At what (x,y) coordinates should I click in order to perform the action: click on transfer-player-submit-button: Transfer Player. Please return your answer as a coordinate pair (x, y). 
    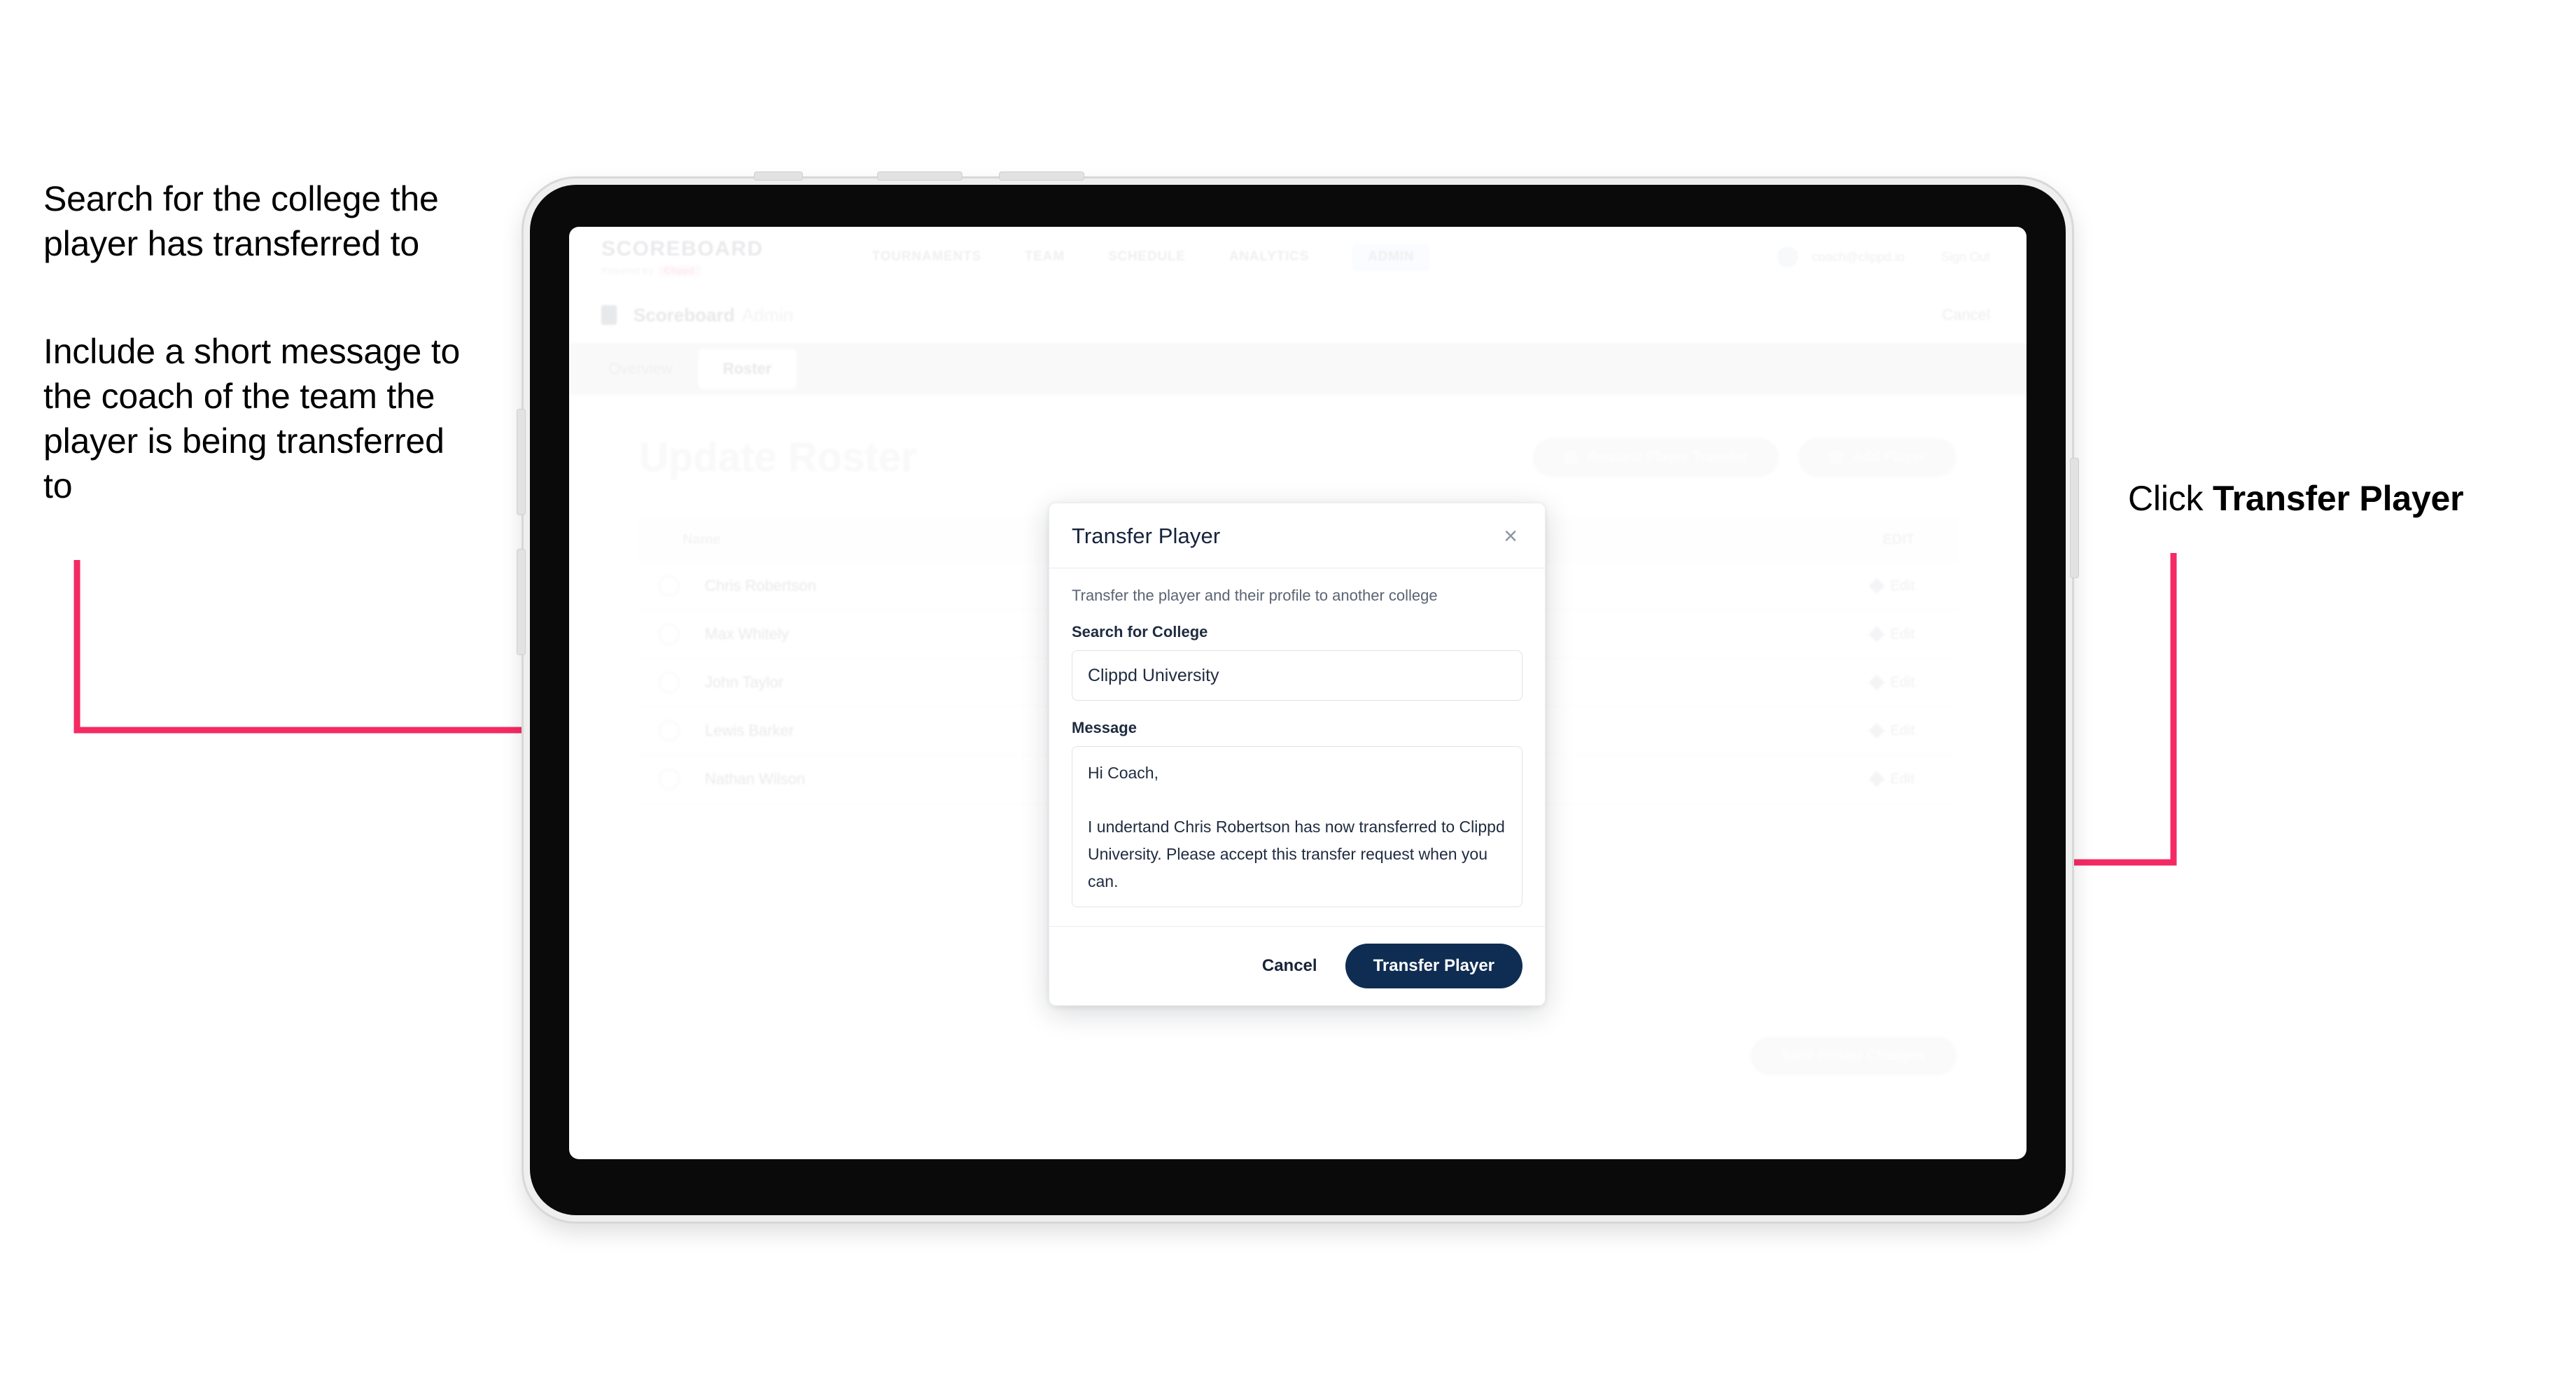
    Looking at the image, I should click on (1433, 966).